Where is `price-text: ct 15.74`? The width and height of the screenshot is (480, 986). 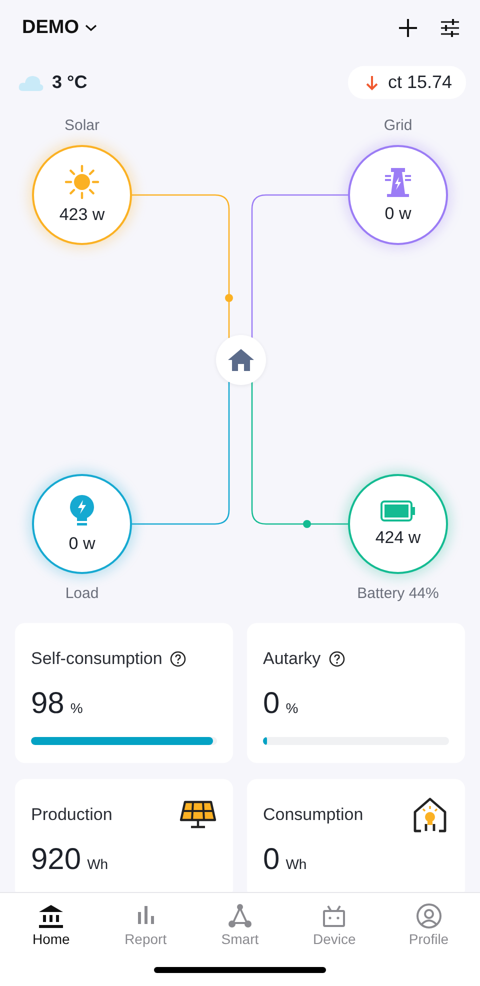 price-text: ct 15.74 is located at coordinates (420, 82).